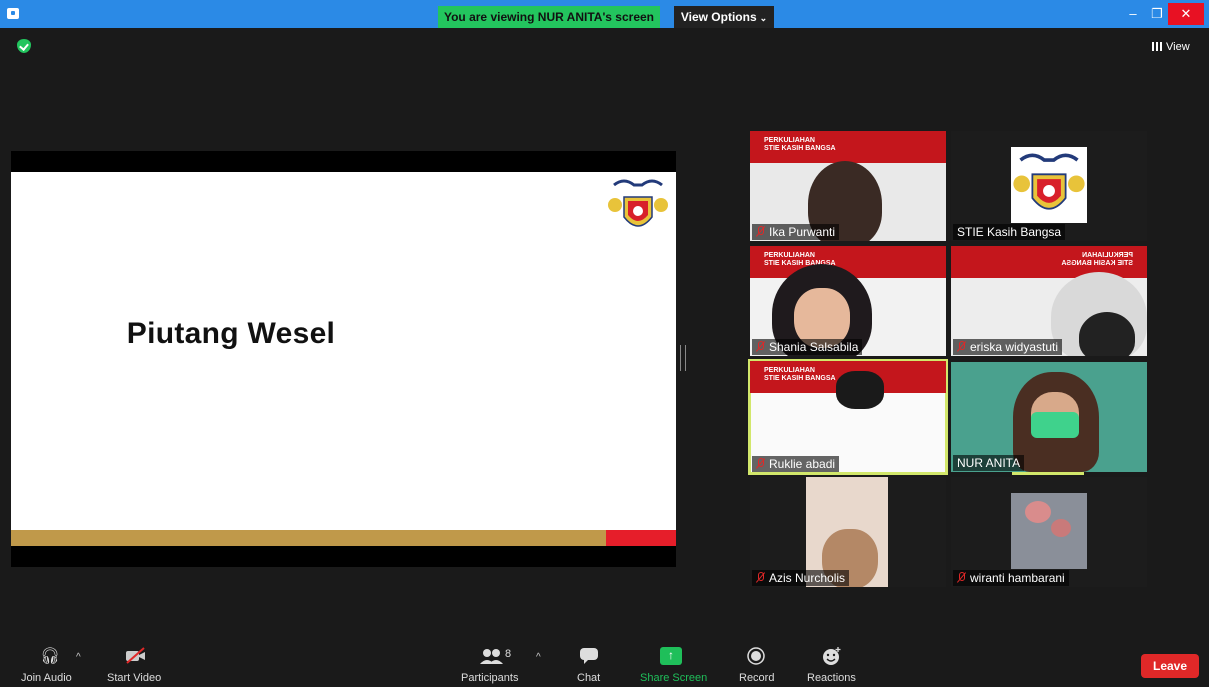 The height and width of the screenshot is (687, 1209). I want to click on record-button: Record, so click(756, 678).